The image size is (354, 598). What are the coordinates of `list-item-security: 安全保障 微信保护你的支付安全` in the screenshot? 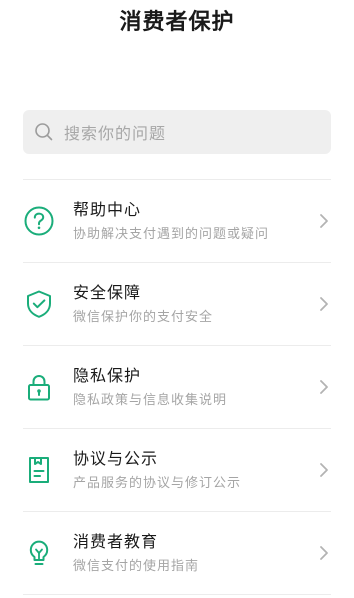 It's located at (177, 304).